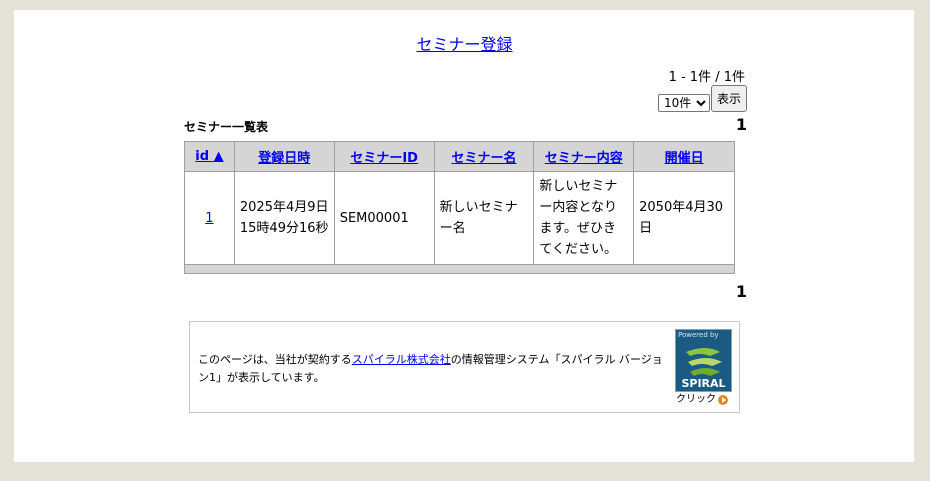  What do you see at coordinates (284, 218) in the screenshot?
I see `cell-registered-at: 2025年4月9日 15時49分16秒` at bounding box center [284, 218].